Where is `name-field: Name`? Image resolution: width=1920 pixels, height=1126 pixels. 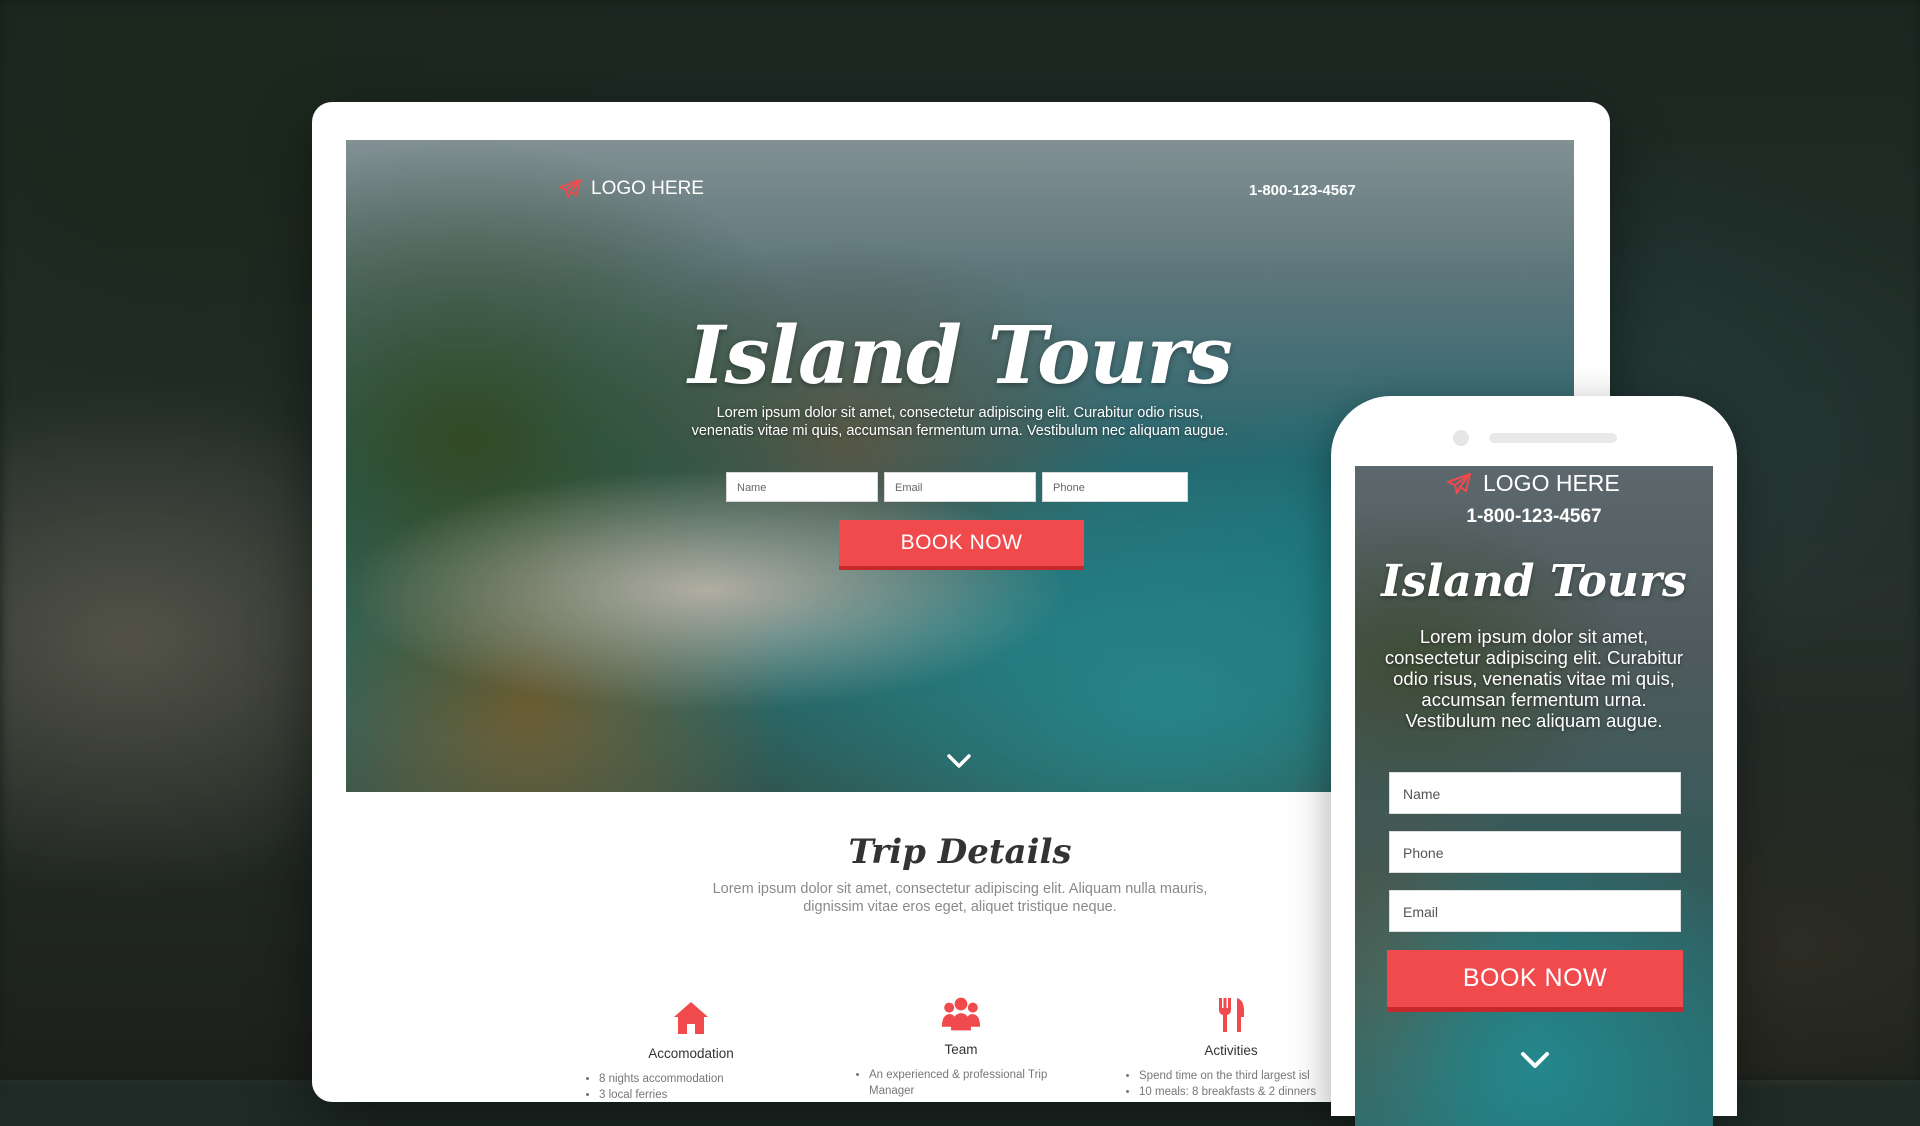 name-field: Name is located at coordinates (802, 487).